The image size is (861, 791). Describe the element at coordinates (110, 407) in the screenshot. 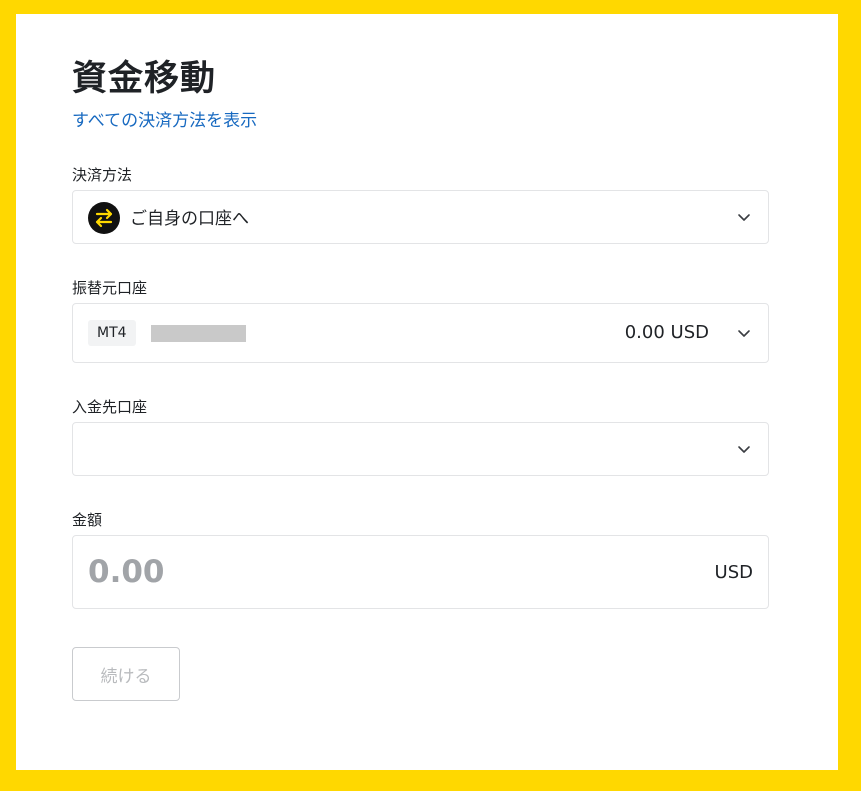

I see `destination-account-label: 入金先口座` at that location.